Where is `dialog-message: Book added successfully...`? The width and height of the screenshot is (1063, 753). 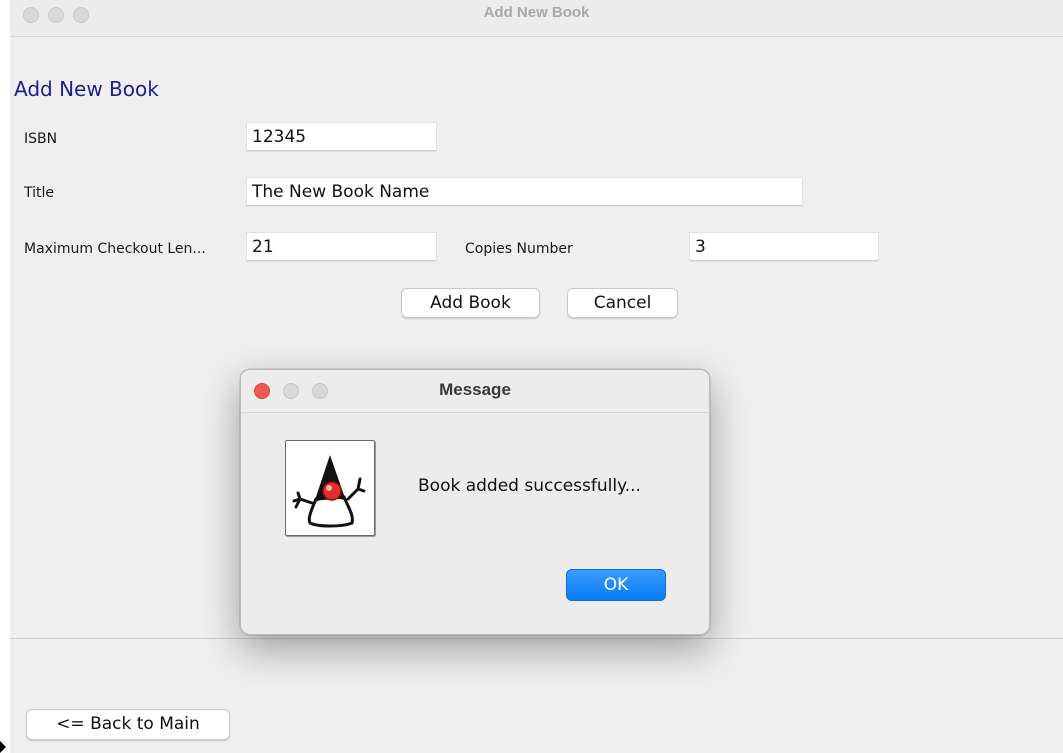
dialog-message: Book added successfully... is located at coordinates (529, 486).